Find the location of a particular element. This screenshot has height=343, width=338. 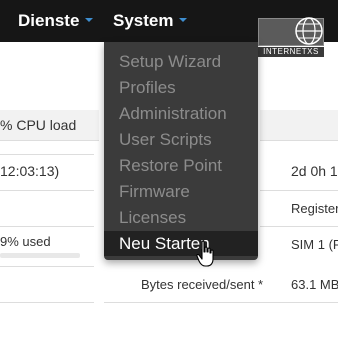

hand-cursor-icon is located at coordinates (205, 253).